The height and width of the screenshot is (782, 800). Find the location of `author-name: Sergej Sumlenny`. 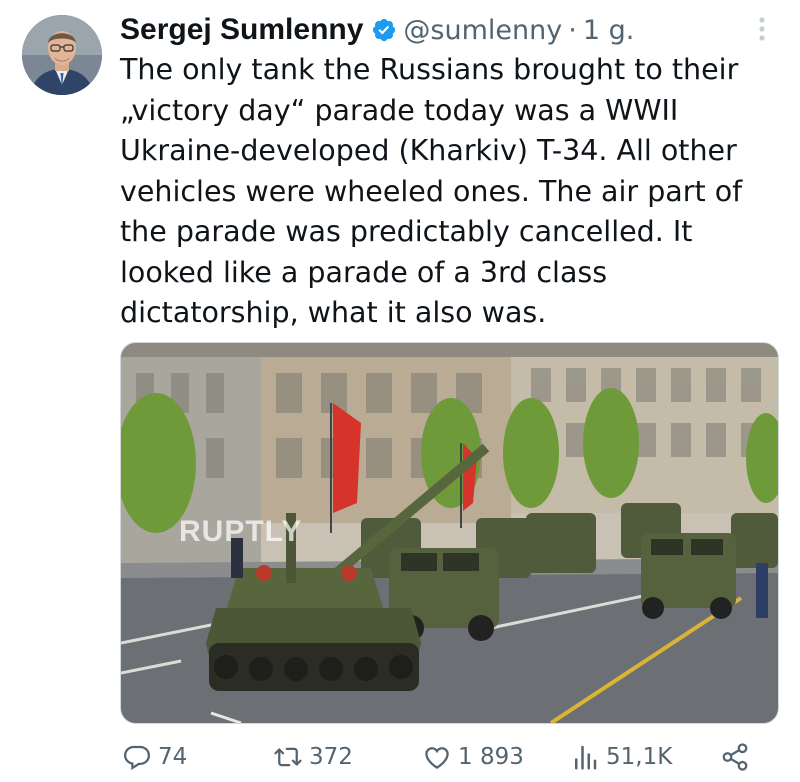

author-name: Sergej Sumlenny is located at coordinates (241, 30).